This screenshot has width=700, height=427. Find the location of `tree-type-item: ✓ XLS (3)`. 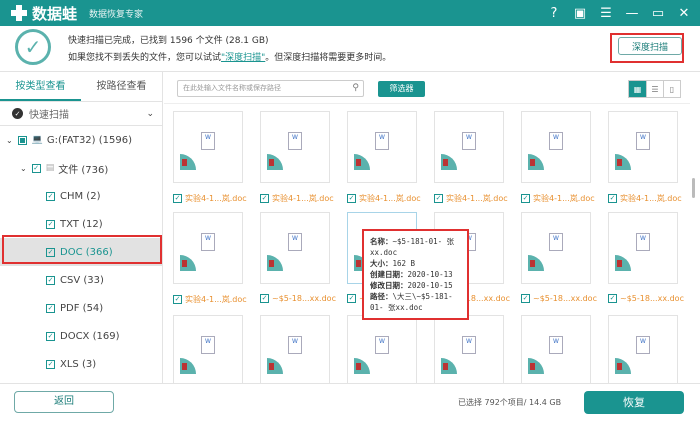

tree-type-item: ✓ XLS (3) is located at coordinates (81, 364).